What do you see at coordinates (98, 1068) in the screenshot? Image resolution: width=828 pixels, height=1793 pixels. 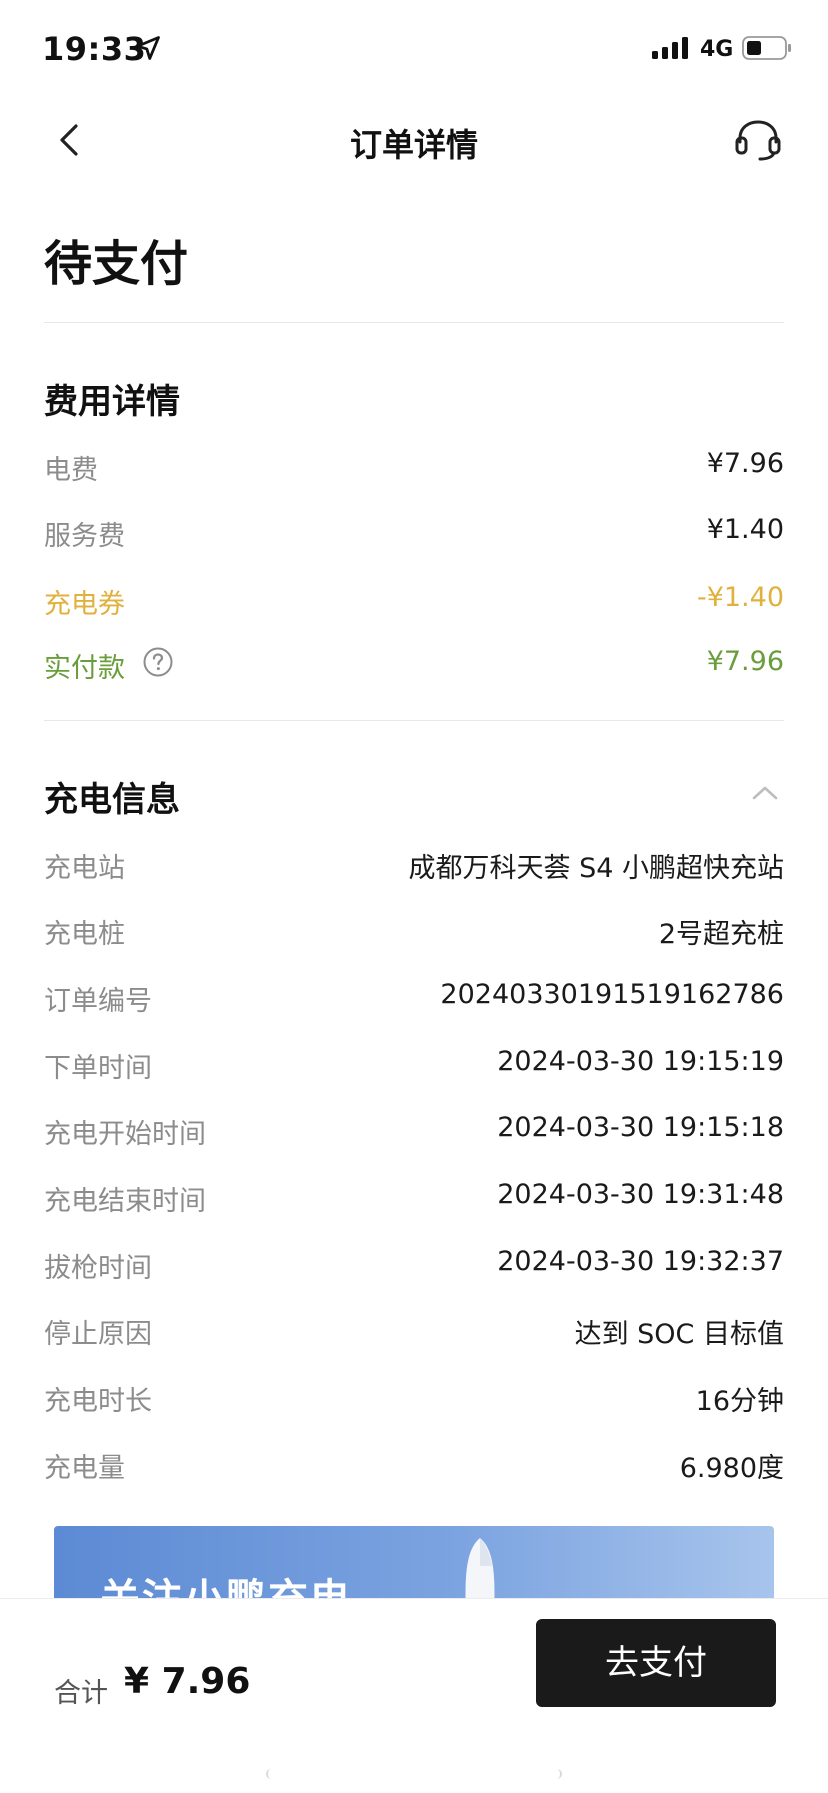 I see `charge-row-label: 下单时间` at bounding box center [98, 1068].